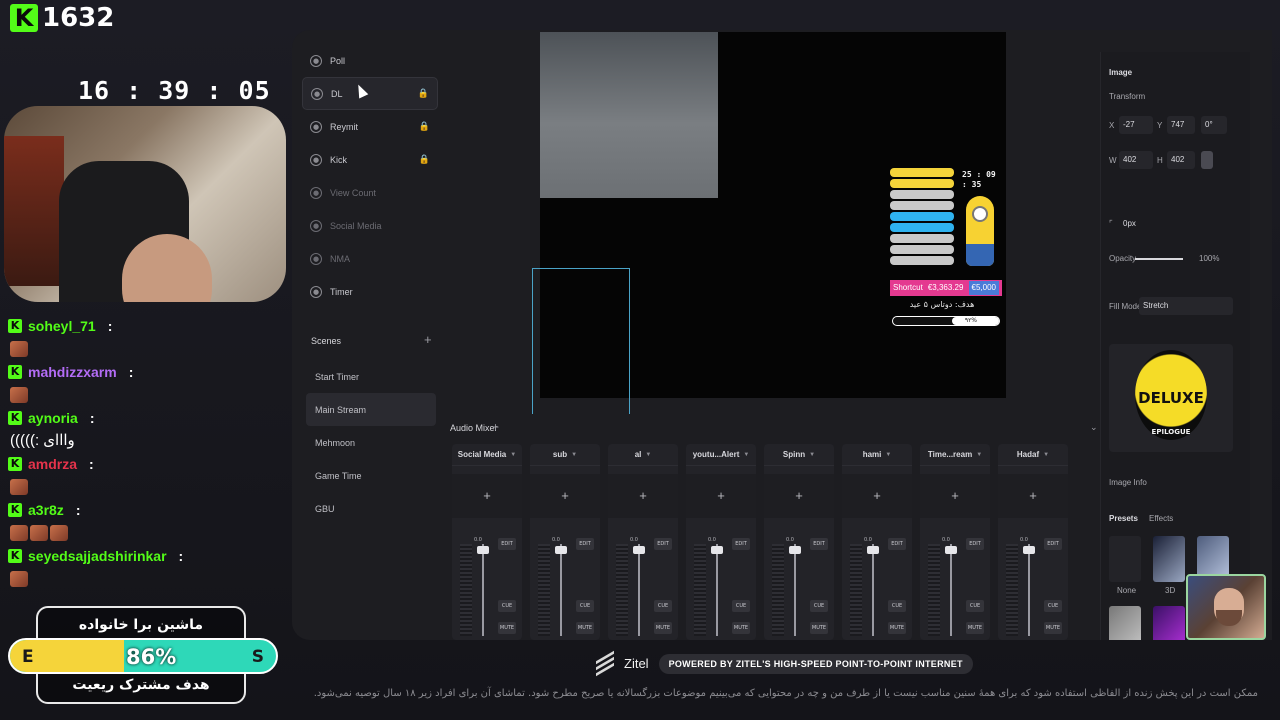 The height and width of the screenshot is (720, 1280). Describe the element at coordinates (371, 475) in the screenshot. I see `scene-item: Game Time` at that location.